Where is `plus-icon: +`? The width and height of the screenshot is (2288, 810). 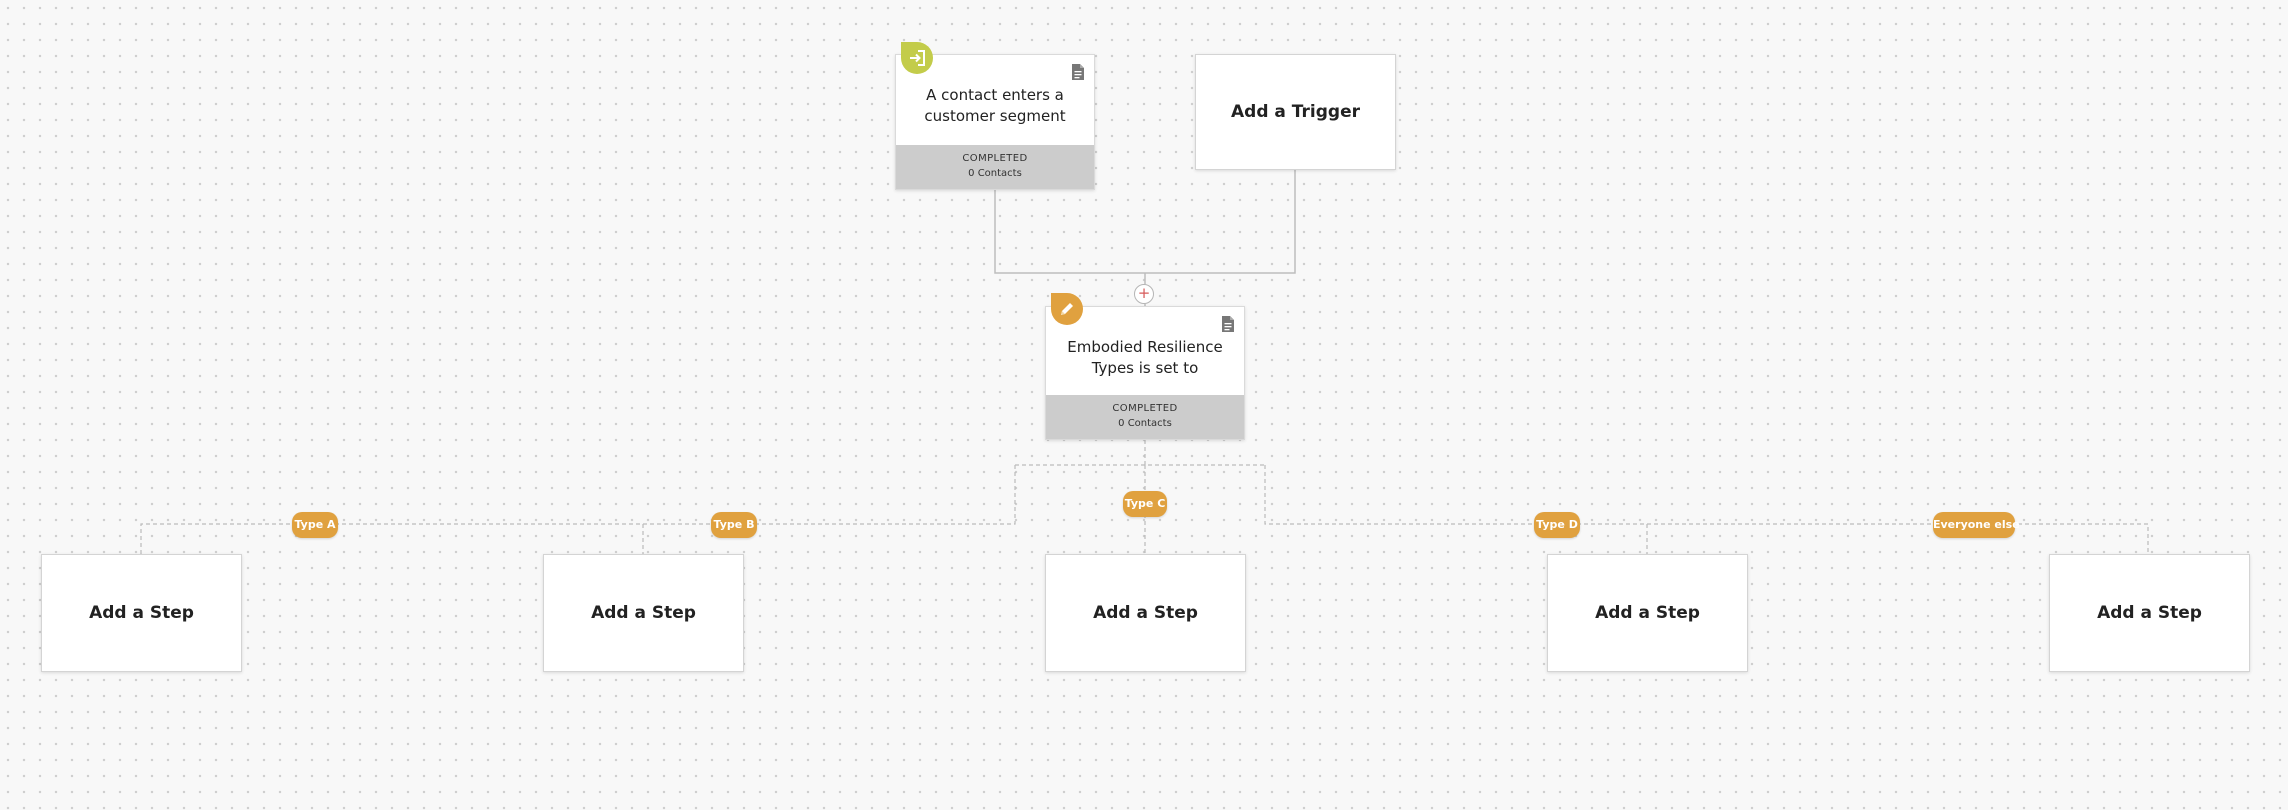 plus-icon: + is located at coordinates (1144, 293).